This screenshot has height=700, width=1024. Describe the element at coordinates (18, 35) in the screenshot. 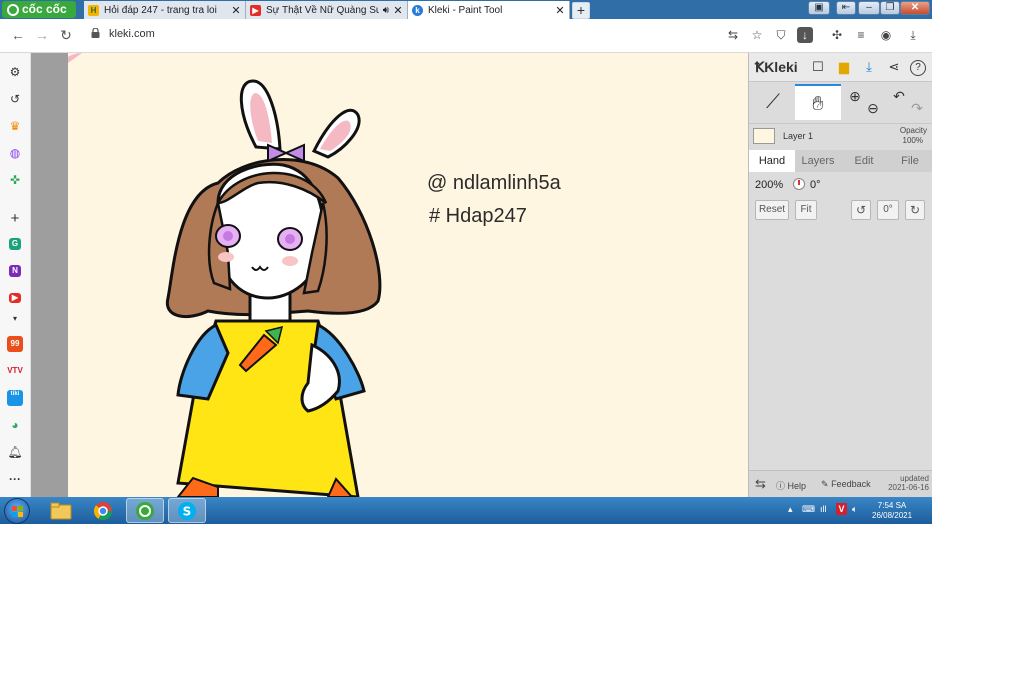

I see `back-arrow-icon: ←` at that location.